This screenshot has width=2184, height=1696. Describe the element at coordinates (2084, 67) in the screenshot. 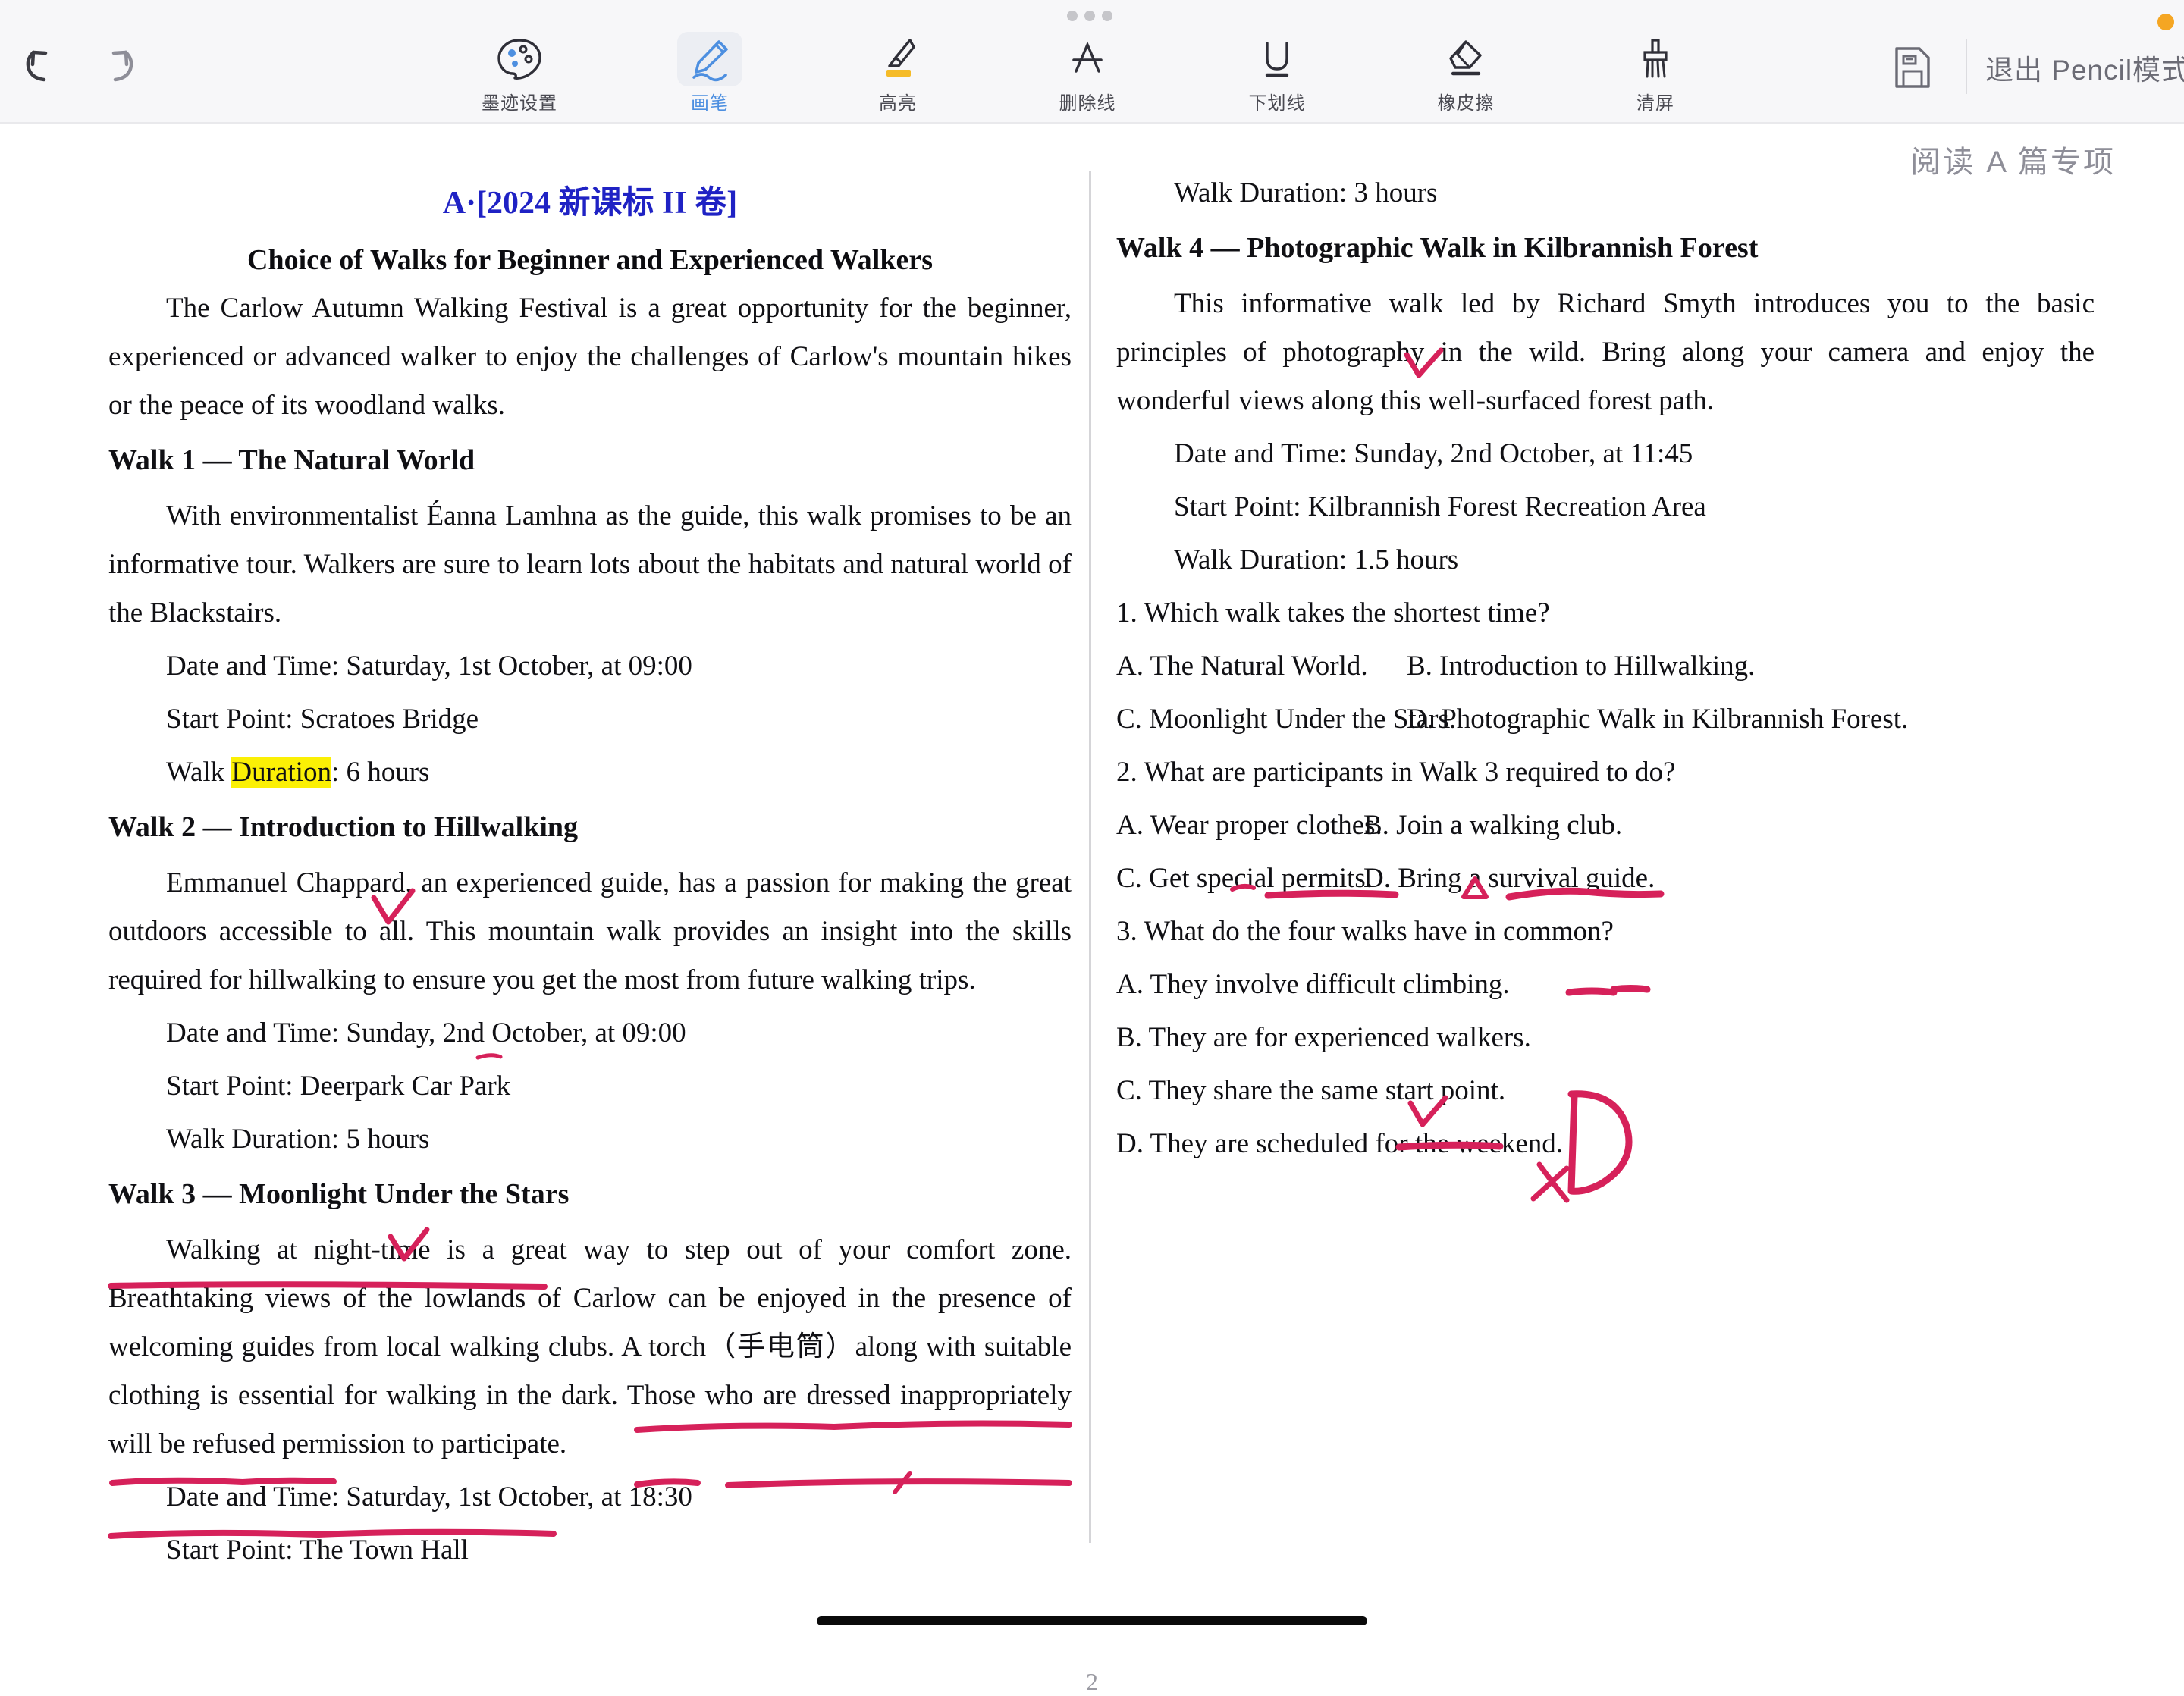

I see `exit-pencil-mode-button: 退出 Pencil模式` at that location.